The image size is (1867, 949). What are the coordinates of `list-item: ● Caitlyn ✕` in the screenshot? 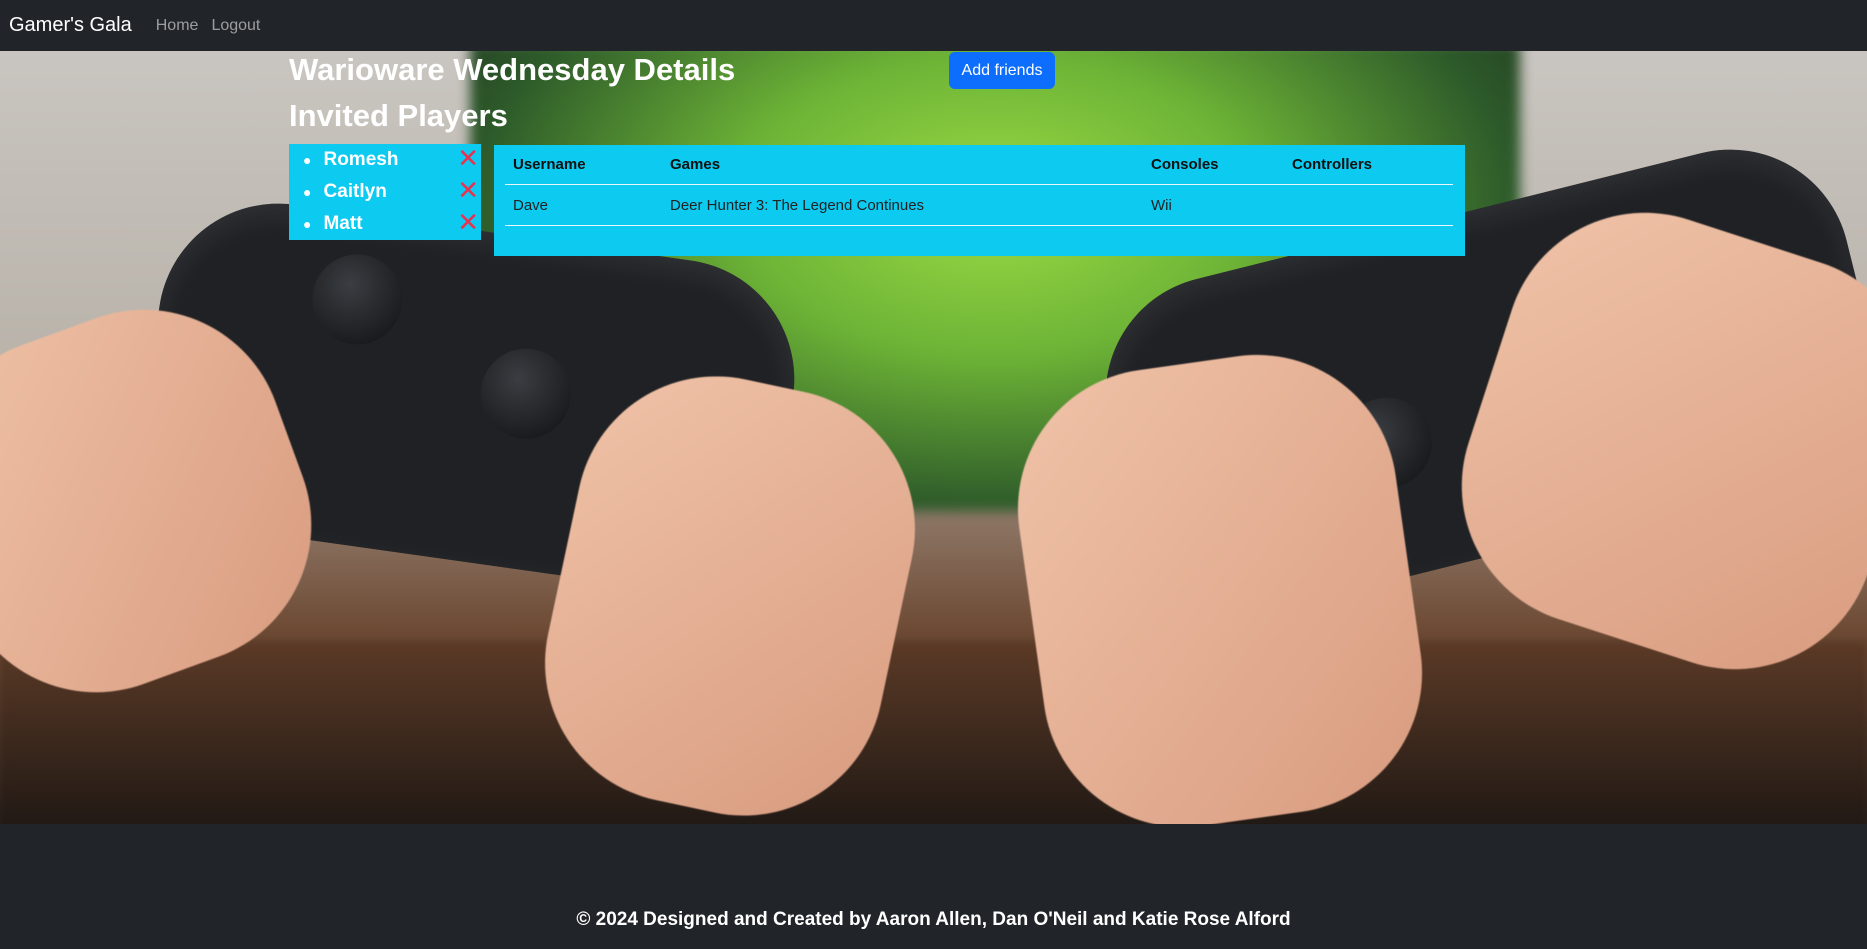 It's located at (385, 192).